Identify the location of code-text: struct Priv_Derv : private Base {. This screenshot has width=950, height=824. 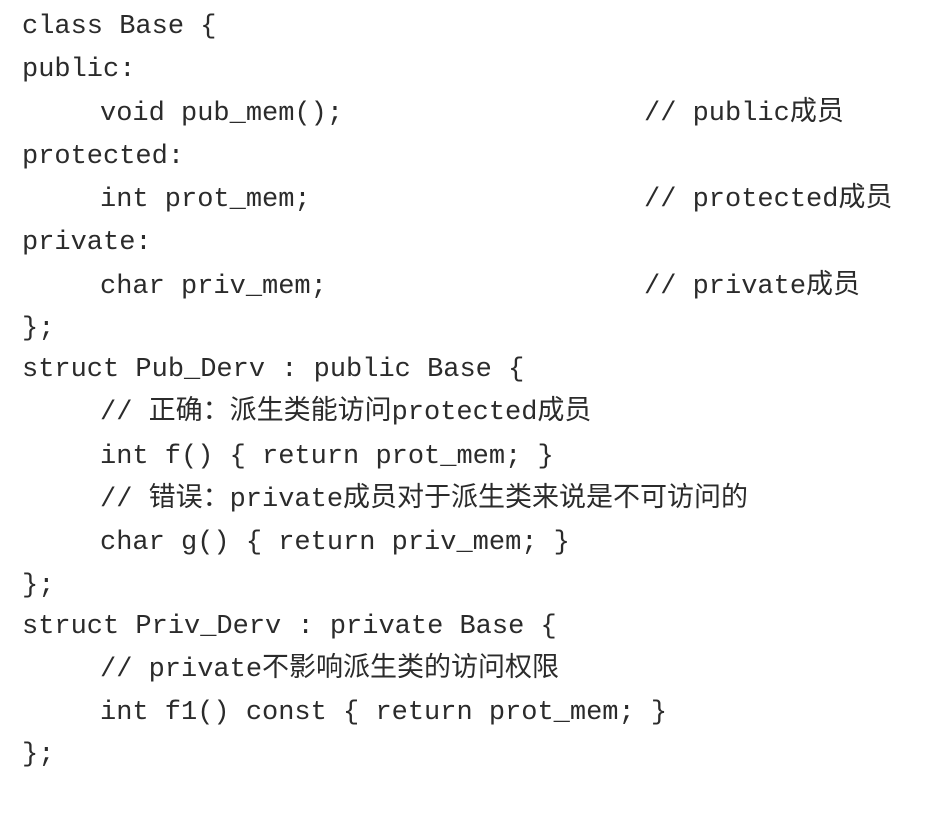
(289, 626).